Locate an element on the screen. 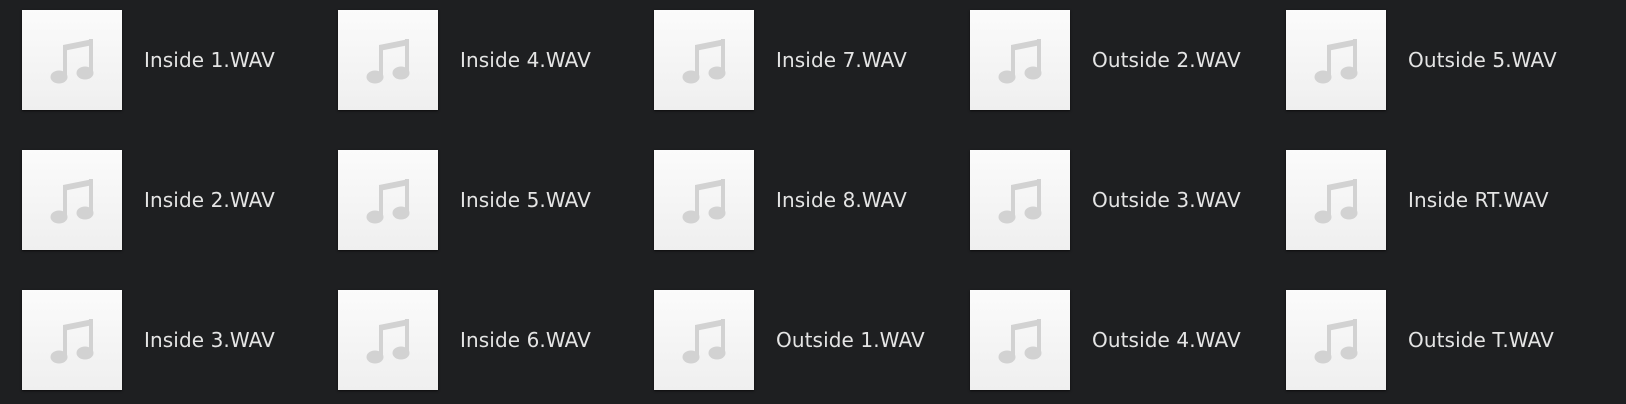 This screenshot has width=1626, height=404. file-item: Outside 3.WAV is located at coordinates (1105, 200).